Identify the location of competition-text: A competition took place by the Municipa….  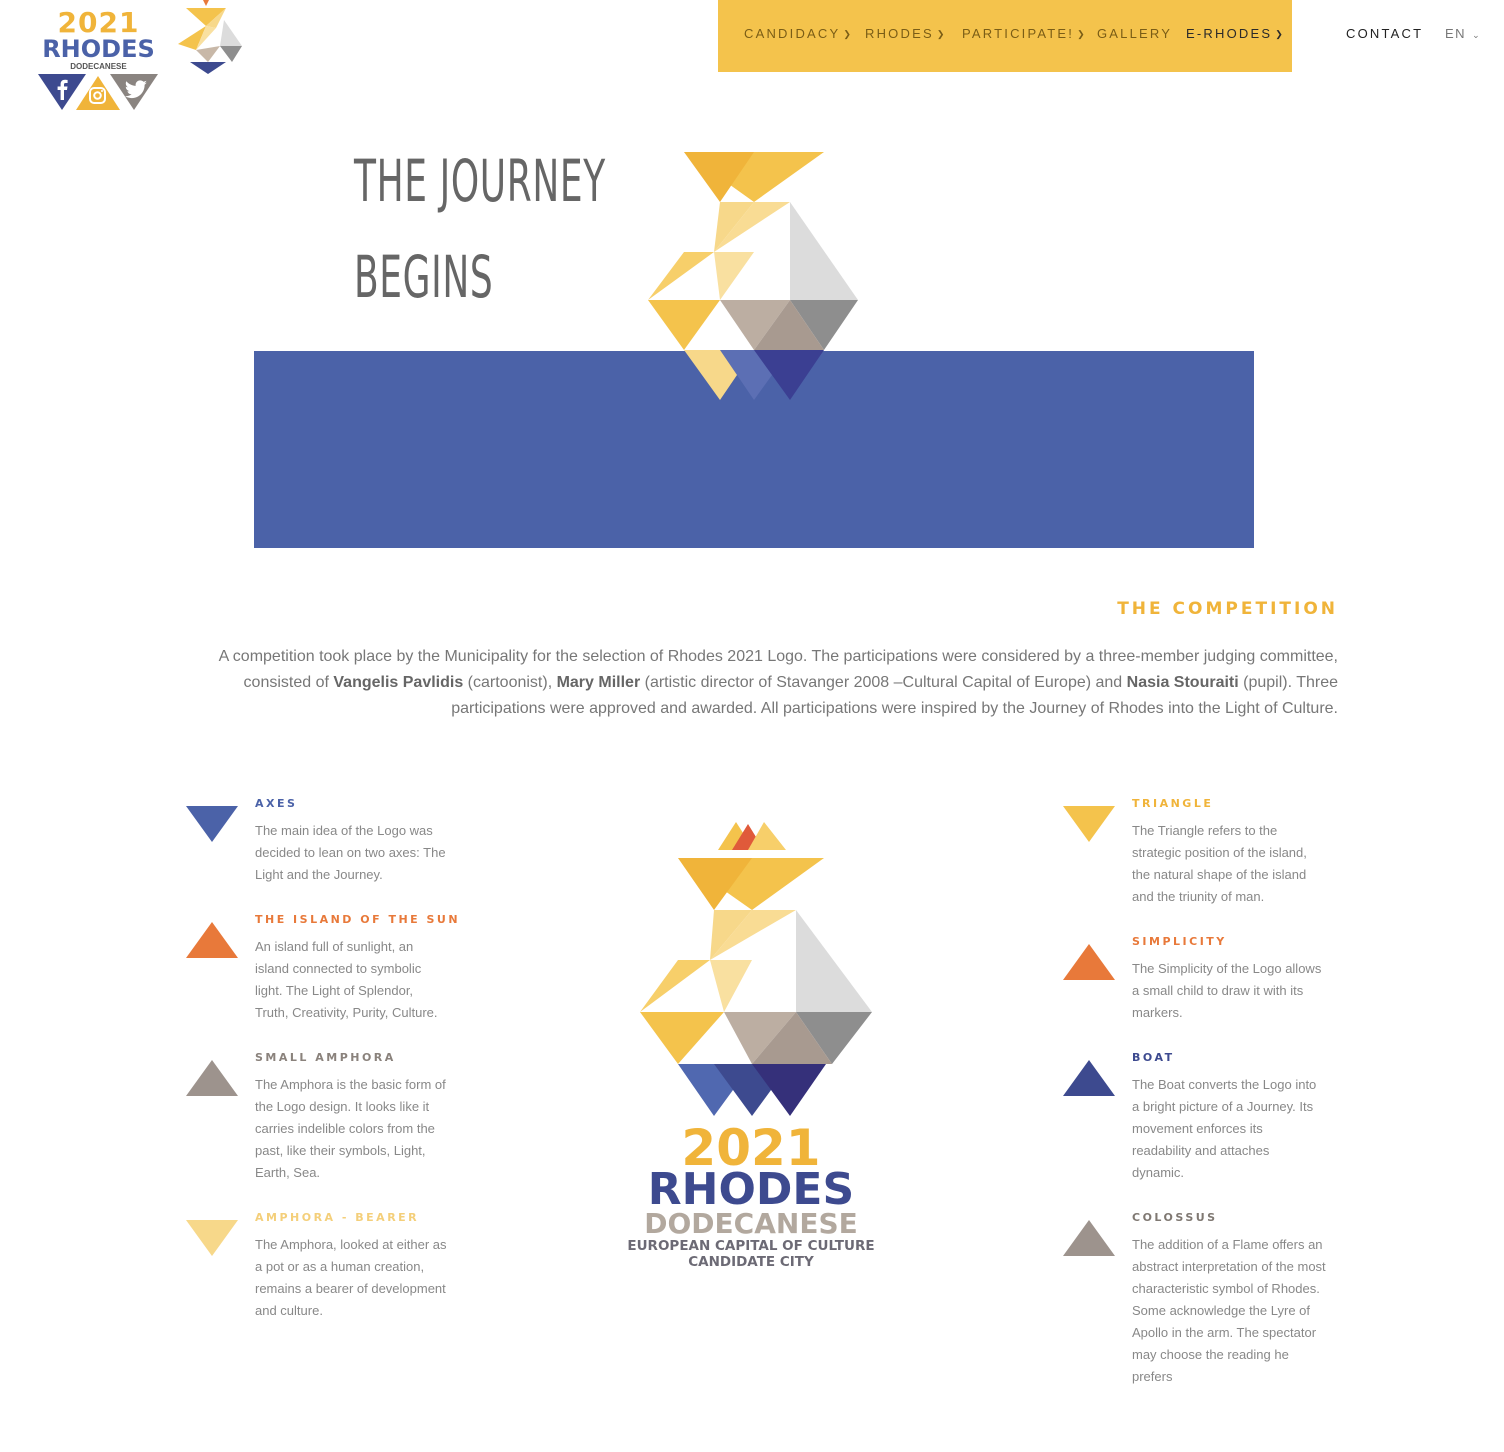
(759, 683).